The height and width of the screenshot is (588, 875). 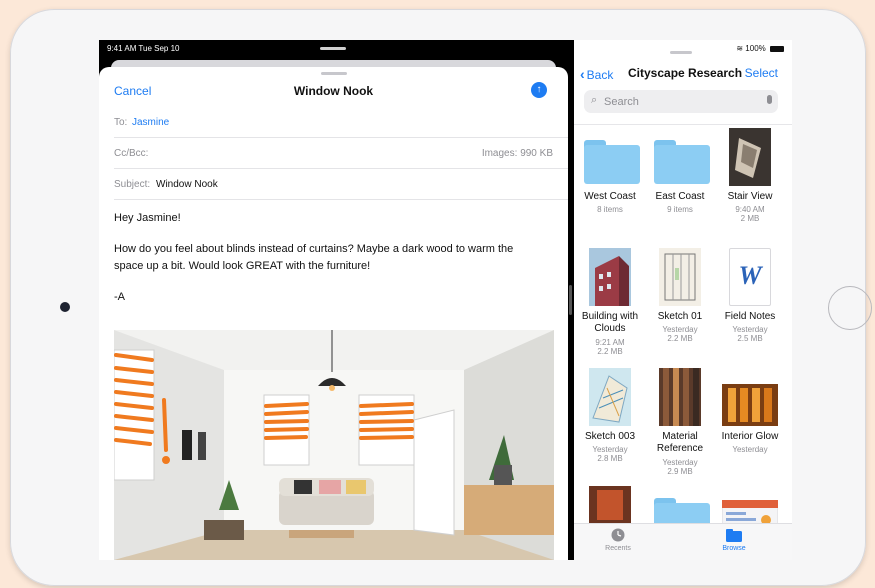 I want to click on word-document-icon: W, so click(x=750, y=277).